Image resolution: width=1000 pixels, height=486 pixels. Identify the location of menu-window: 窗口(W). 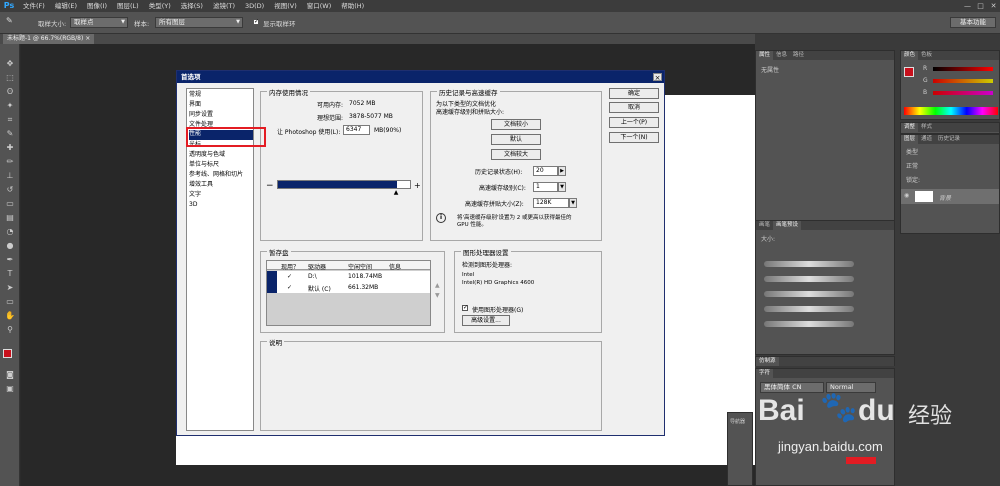
(319, 6).